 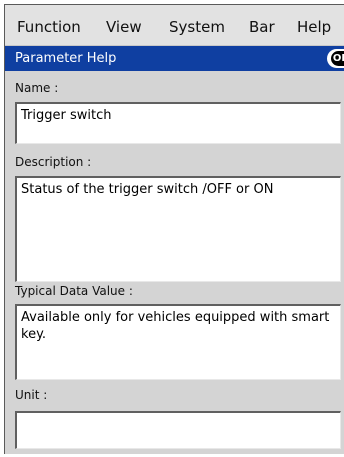 I want to click on window-title: Parameter Help, so click(x=66, y=58).